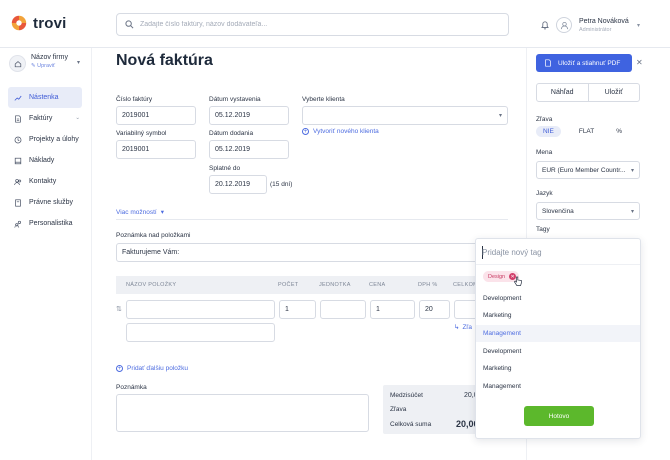  What do you see at coordinates (512, 252) in the screenshot?
I see `new-tag-input: Pridajte nový tag` at bounding box center [512, 252].